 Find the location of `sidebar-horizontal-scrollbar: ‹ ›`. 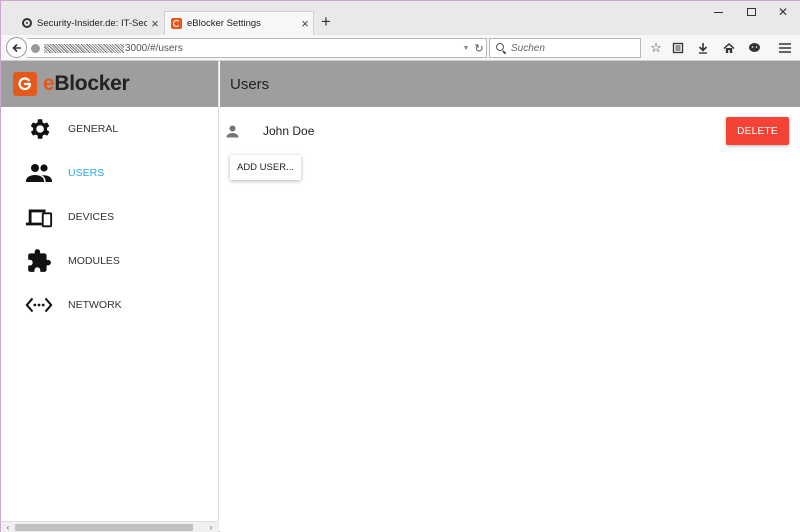

sidebar-horizontal-scrollbar: ‹ › is located at coordinates (110, 526).